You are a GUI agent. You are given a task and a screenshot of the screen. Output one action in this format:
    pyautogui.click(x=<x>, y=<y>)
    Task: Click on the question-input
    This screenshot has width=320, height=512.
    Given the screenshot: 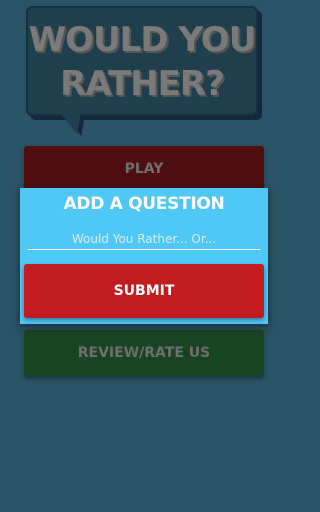 What is the action you would take?
    pyautogui.click(x=144, y=239)
    